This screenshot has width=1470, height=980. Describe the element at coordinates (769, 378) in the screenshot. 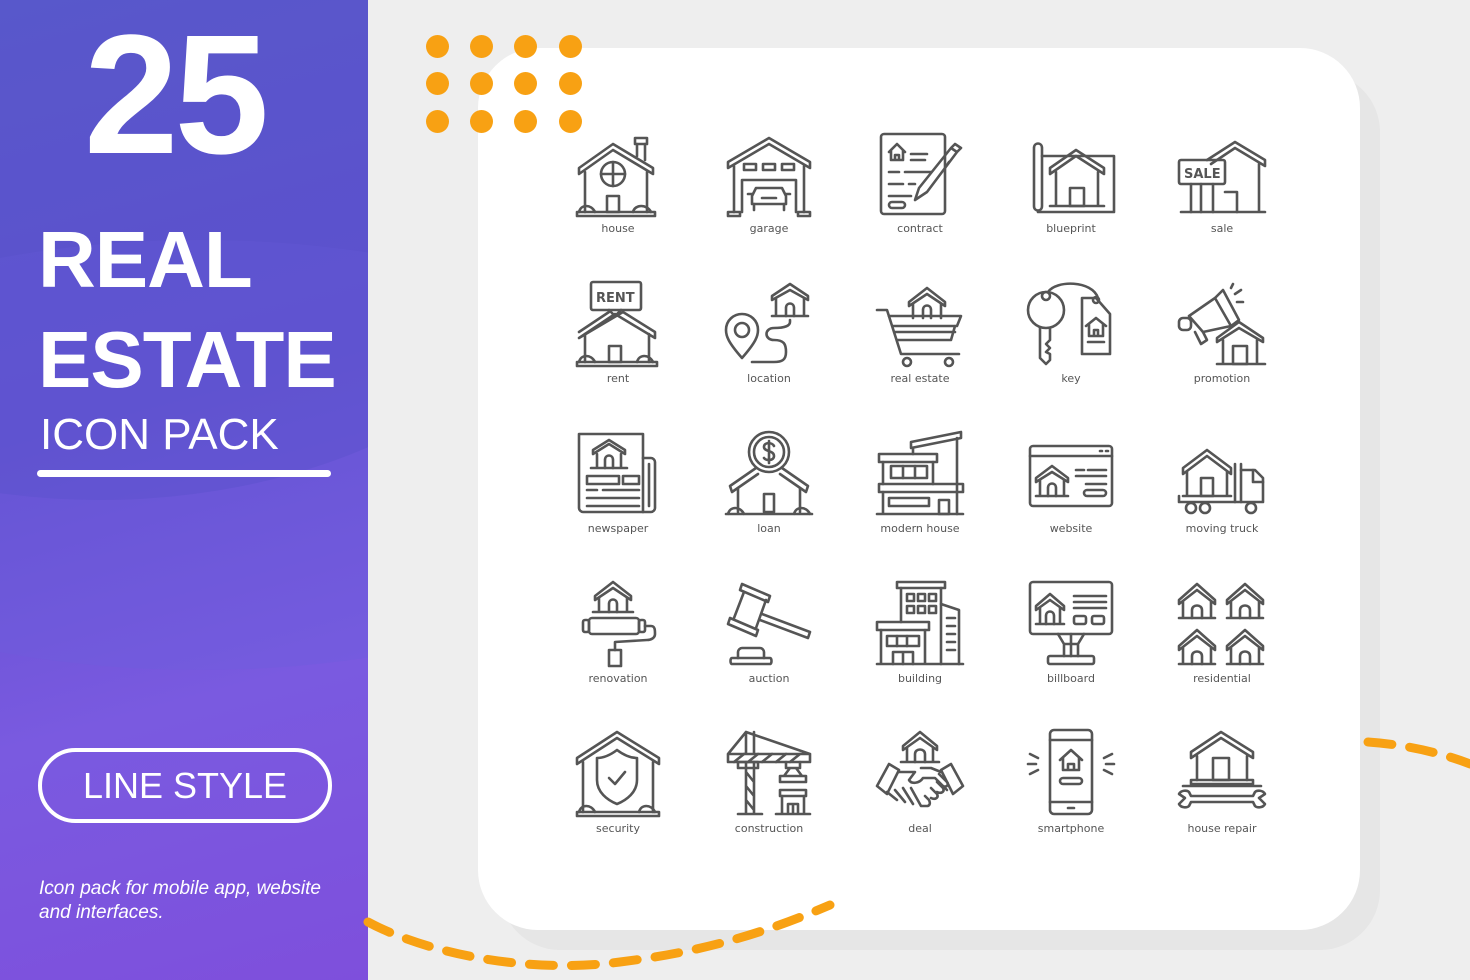

I see `icon-label: location` at that location.